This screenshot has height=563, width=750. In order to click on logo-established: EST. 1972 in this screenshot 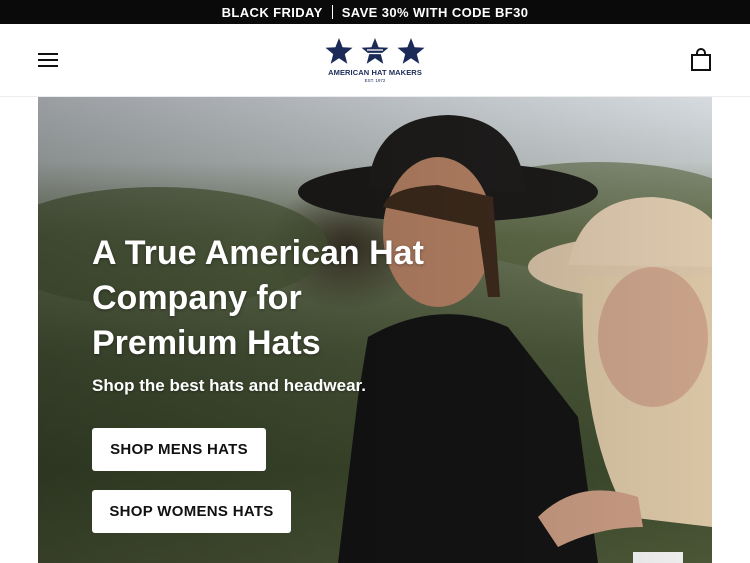, I will do `click(375, 80)`.